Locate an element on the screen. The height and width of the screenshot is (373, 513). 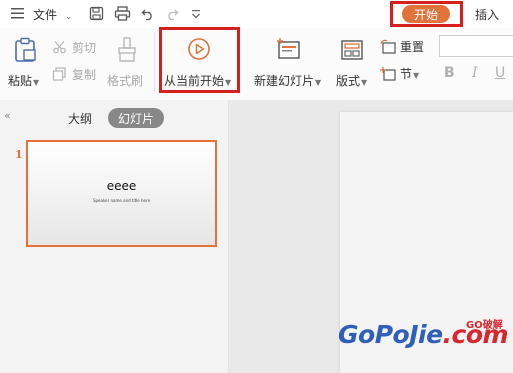
underline-button: U is located at coordinates (500, 73).